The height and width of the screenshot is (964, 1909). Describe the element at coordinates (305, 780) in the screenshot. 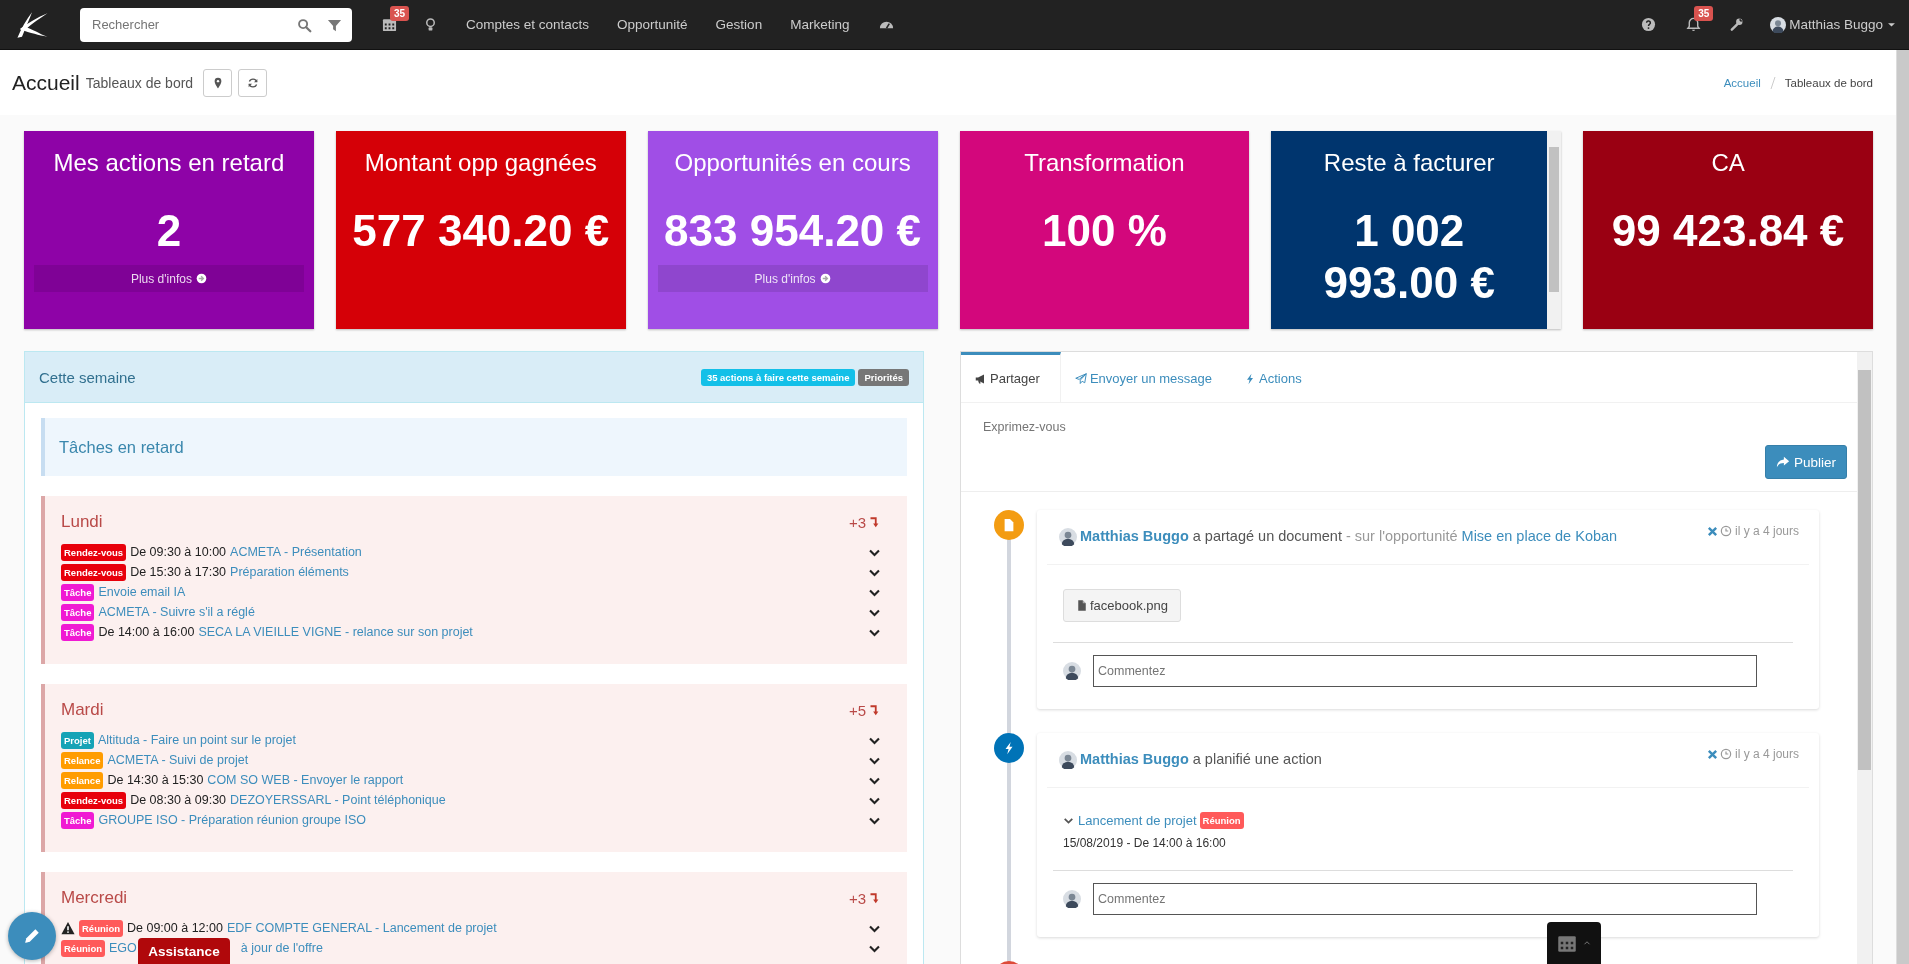

I see `task-link: COM SO WEB - Envoyer le rapport` at that location.